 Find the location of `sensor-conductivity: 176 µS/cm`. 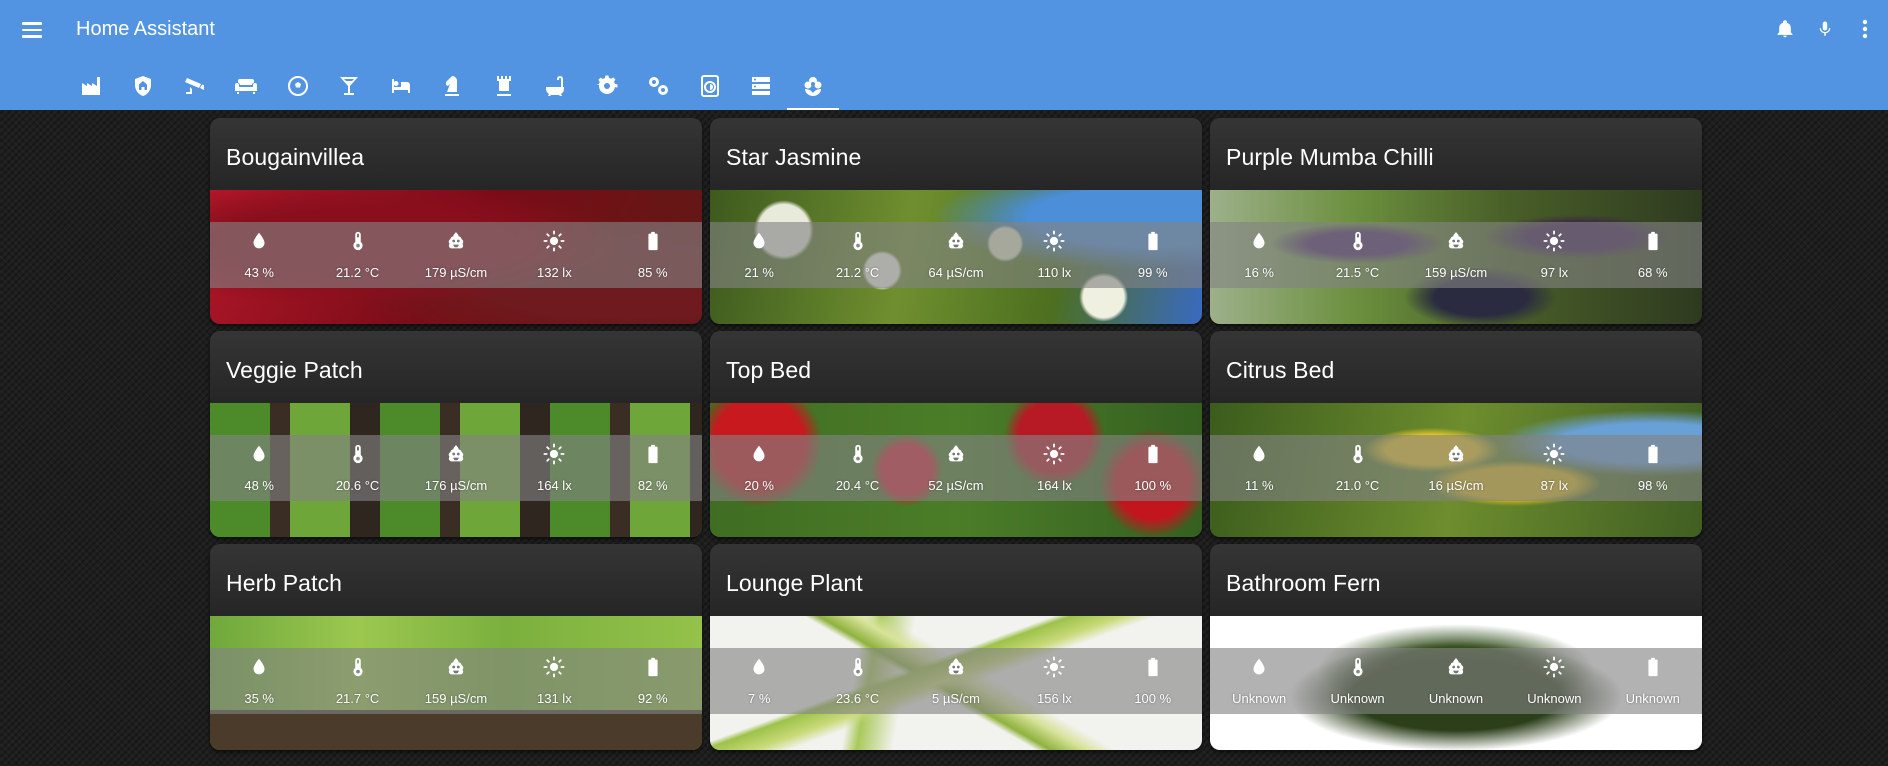

sensor-conductivity: 176 µS/cm is located at coordinates (456, 468).